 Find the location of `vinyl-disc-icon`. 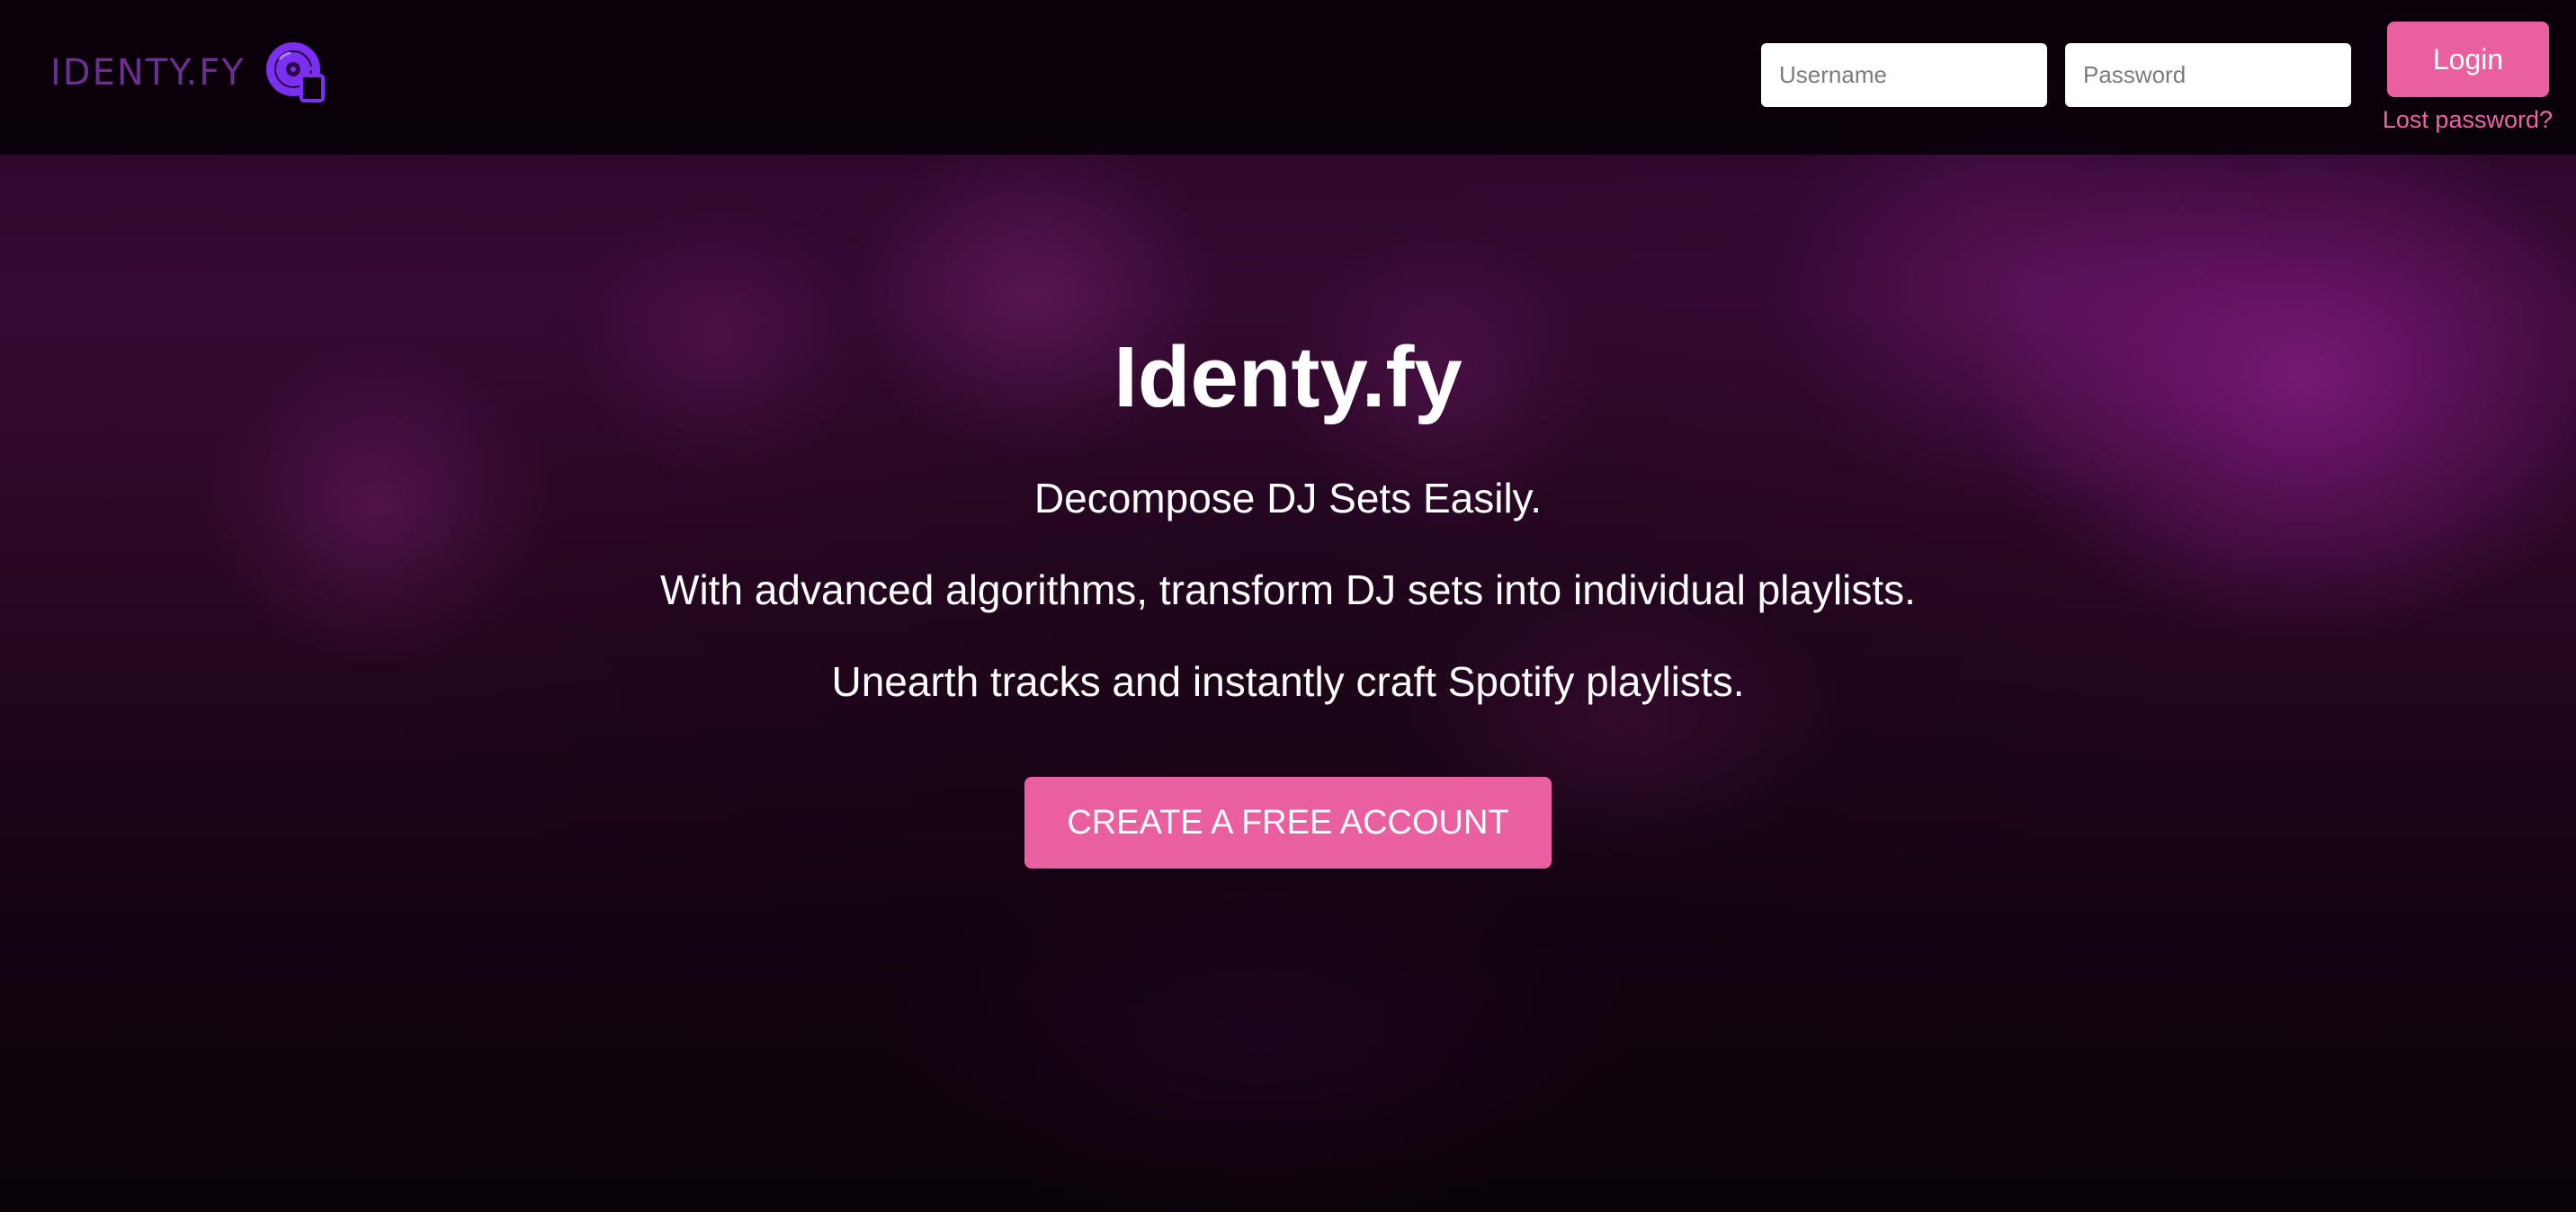

vinyl-disc-icon is located at coordinates (296, 72).